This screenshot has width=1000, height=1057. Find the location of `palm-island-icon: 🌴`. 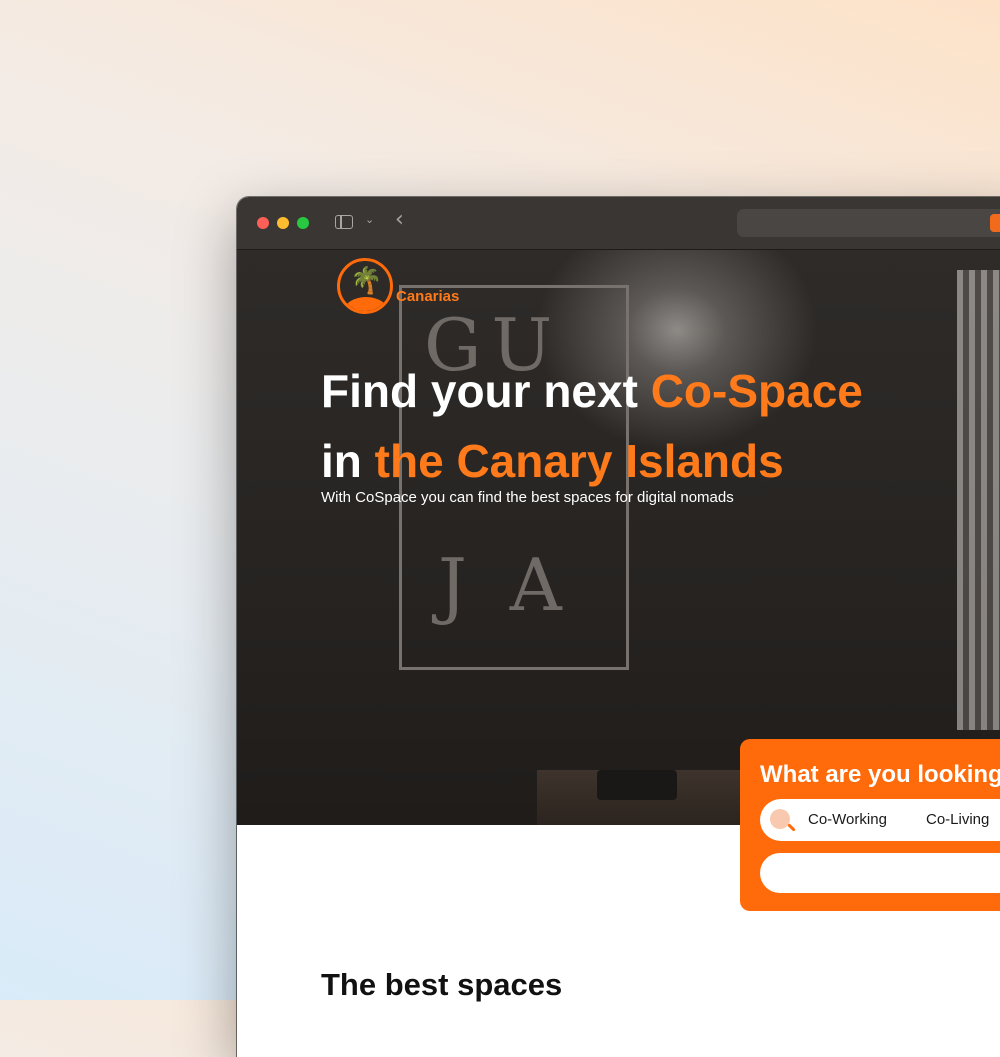

palm-island-icon: 🌴 is located at coordinates (365, 286).